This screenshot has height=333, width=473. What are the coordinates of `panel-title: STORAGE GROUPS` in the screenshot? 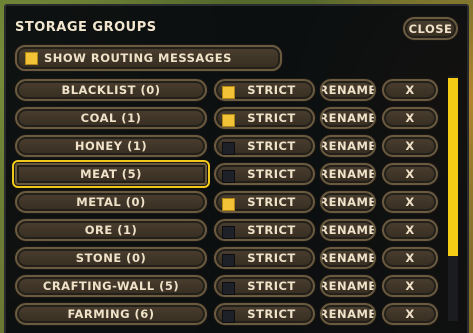 It's located at (86, 27).